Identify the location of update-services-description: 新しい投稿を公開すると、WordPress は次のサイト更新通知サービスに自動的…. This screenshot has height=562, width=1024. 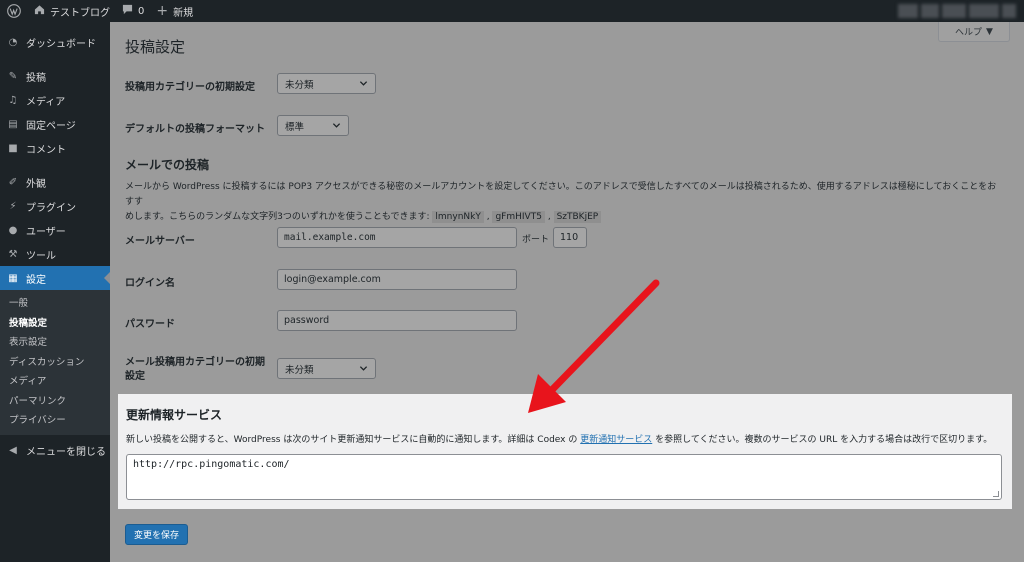
(559, 438).